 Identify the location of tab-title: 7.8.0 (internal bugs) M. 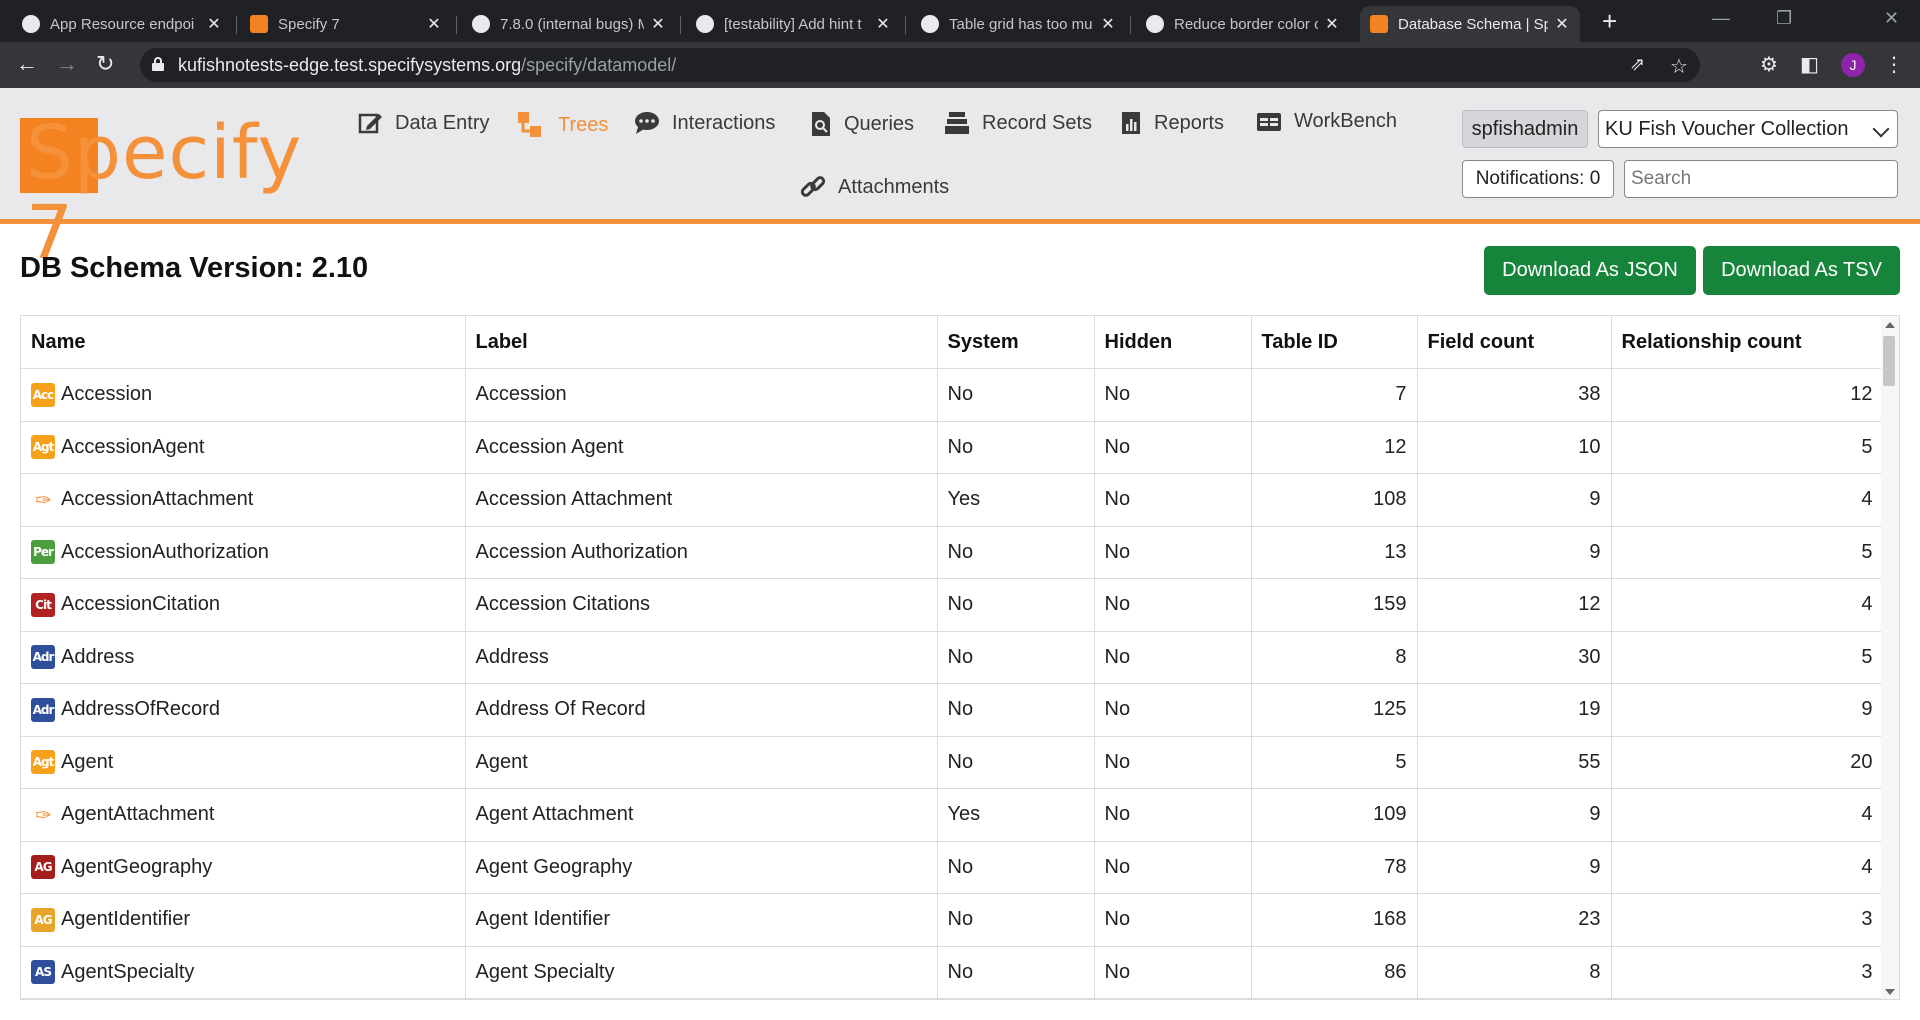
(572, 24).